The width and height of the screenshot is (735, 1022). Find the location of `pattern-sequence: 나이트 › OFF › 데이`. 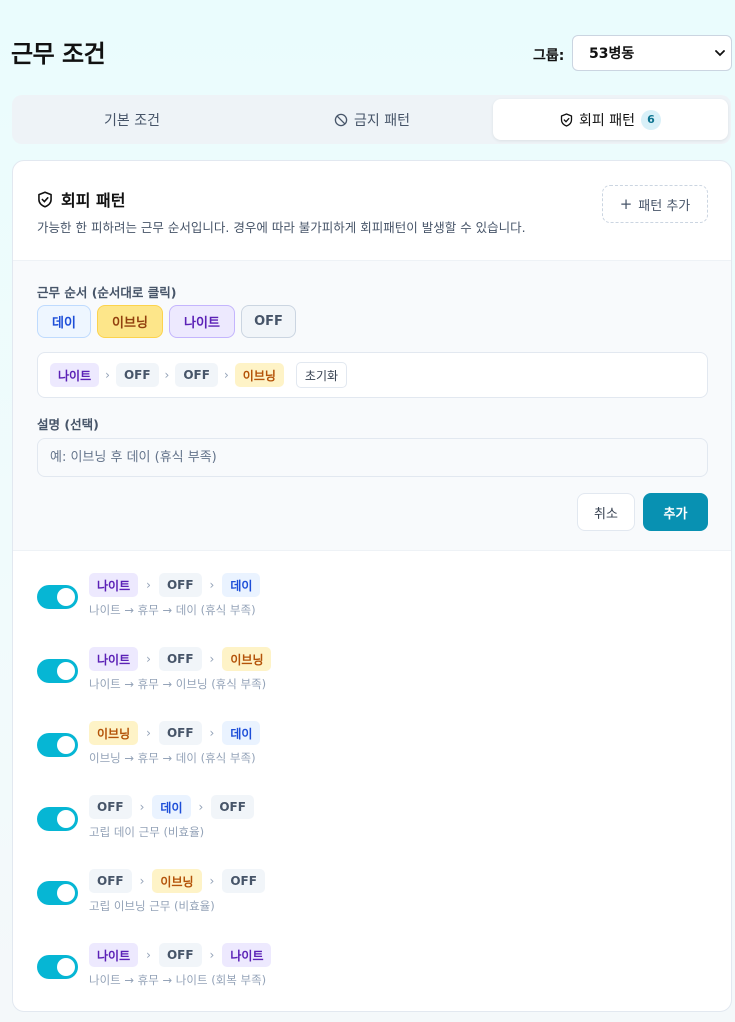

pattern-sequence: 나이트 › OFF › 데이 is located at coordinates (175, 585).